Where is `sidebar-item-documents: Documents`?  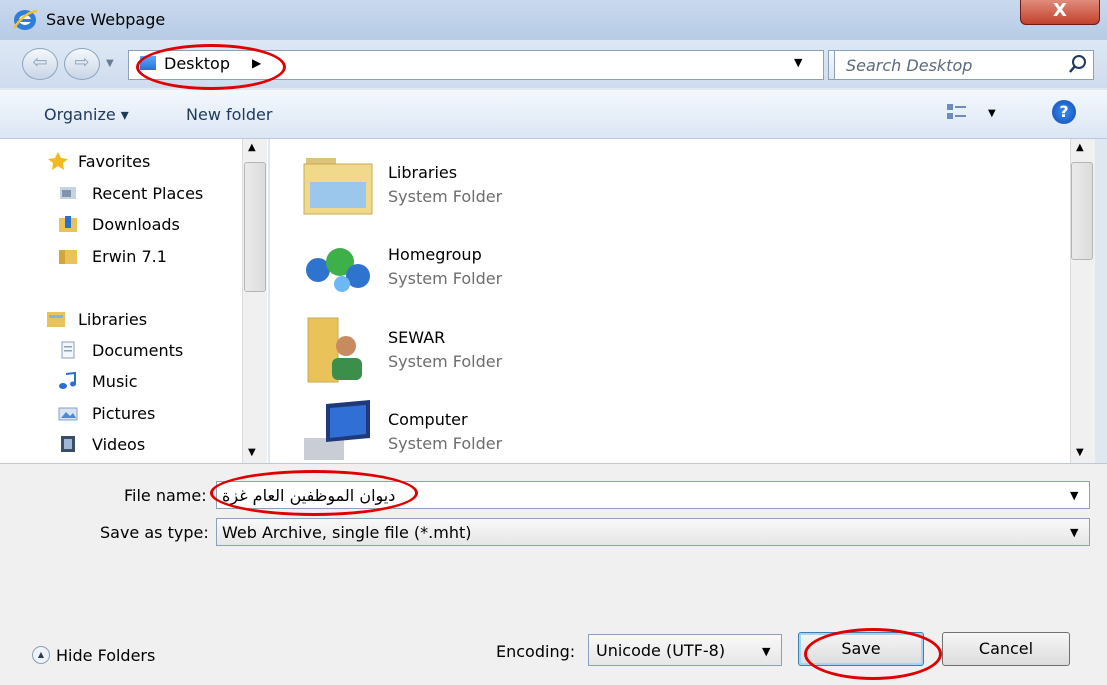
sidebar-item-documents: Documents is located at coordinates (137, 350).